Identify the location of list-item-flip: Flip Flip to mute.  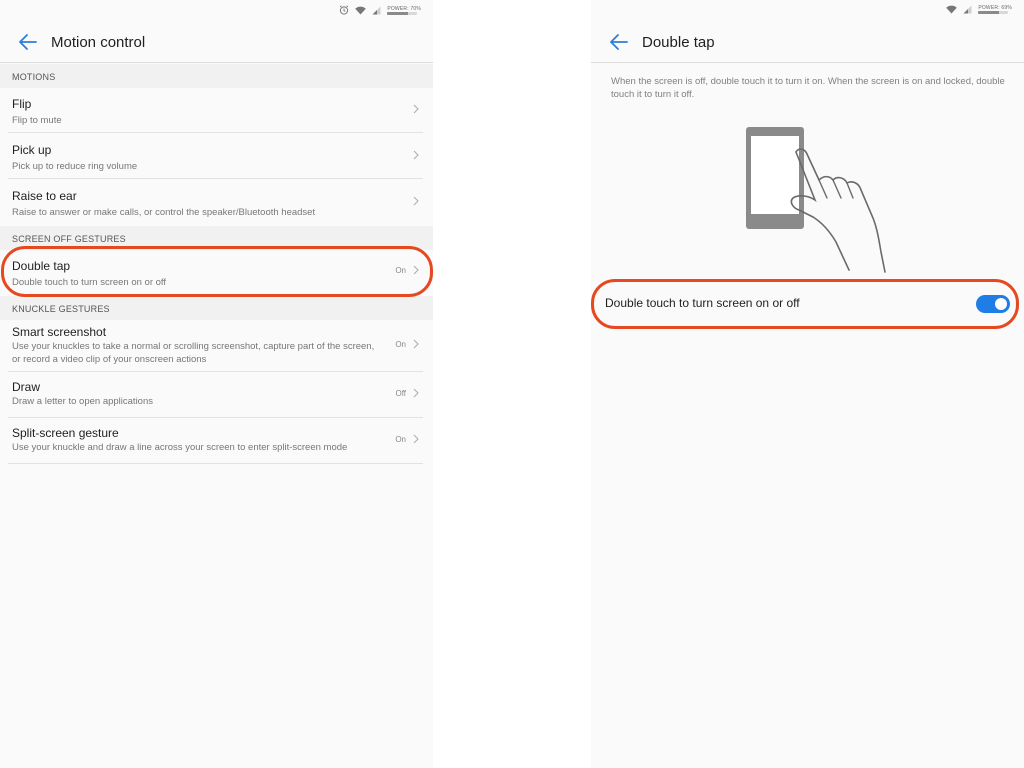
(216, 110).